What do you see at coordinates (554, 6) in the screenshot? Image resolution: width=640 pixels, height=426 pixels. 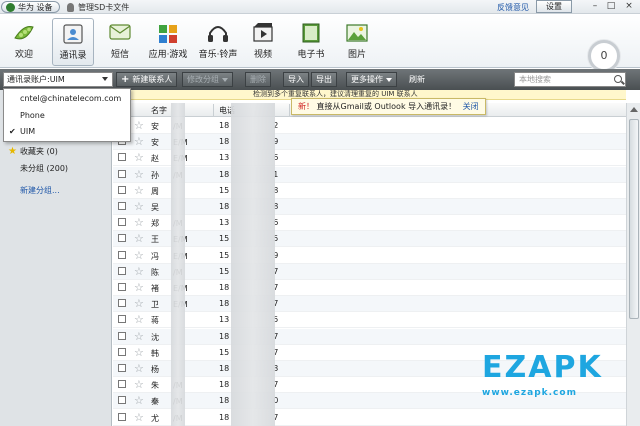 I see `settings-button: 设置` at bounding box center [554, 6].